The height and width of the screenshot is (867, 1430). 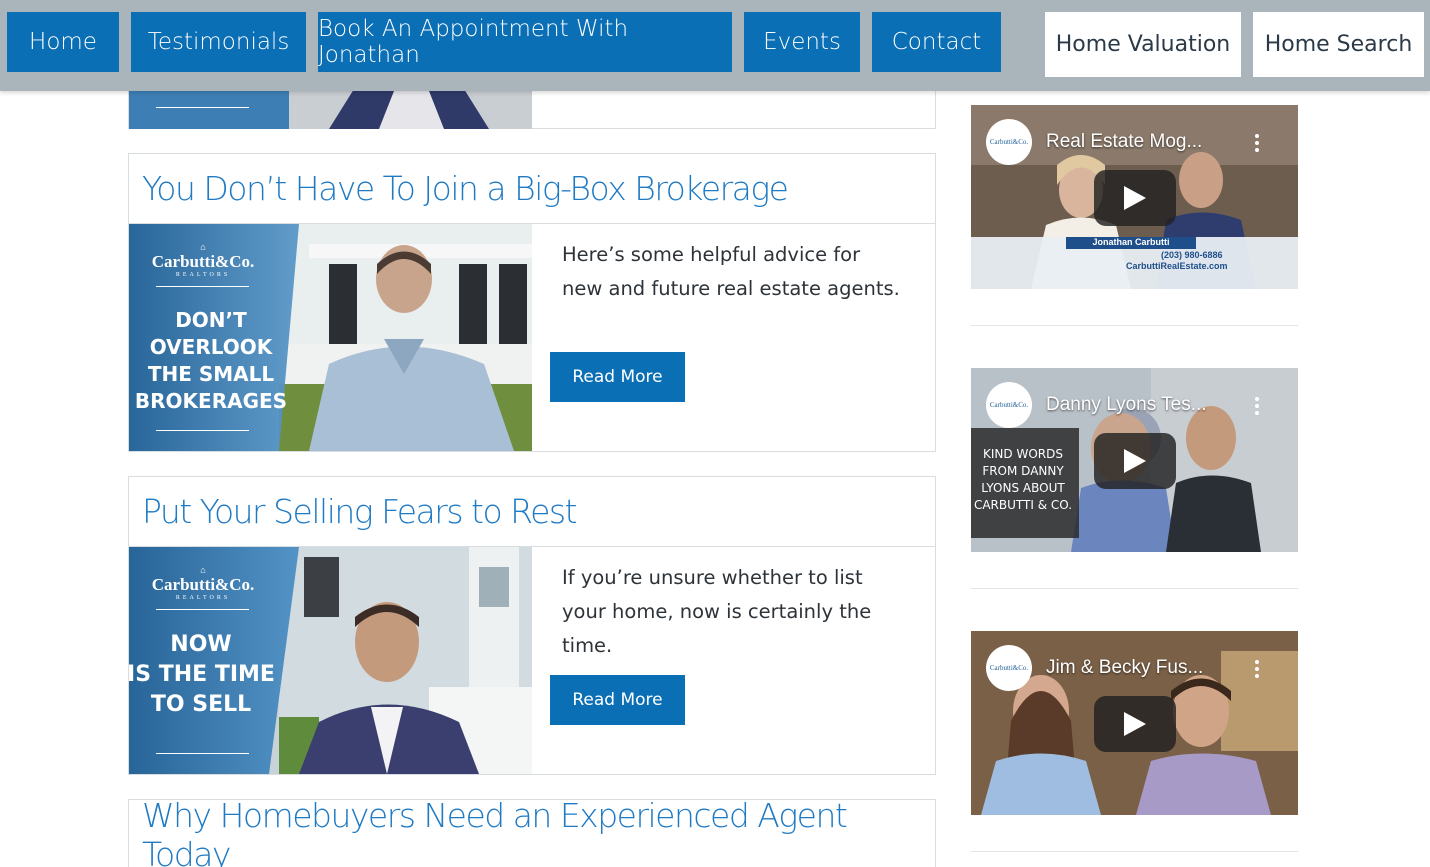 What do you see at coordinates (1338, 44) in the screenshot?
I see `nav-home-search: Home Search` at bounding box center [1338, 44].